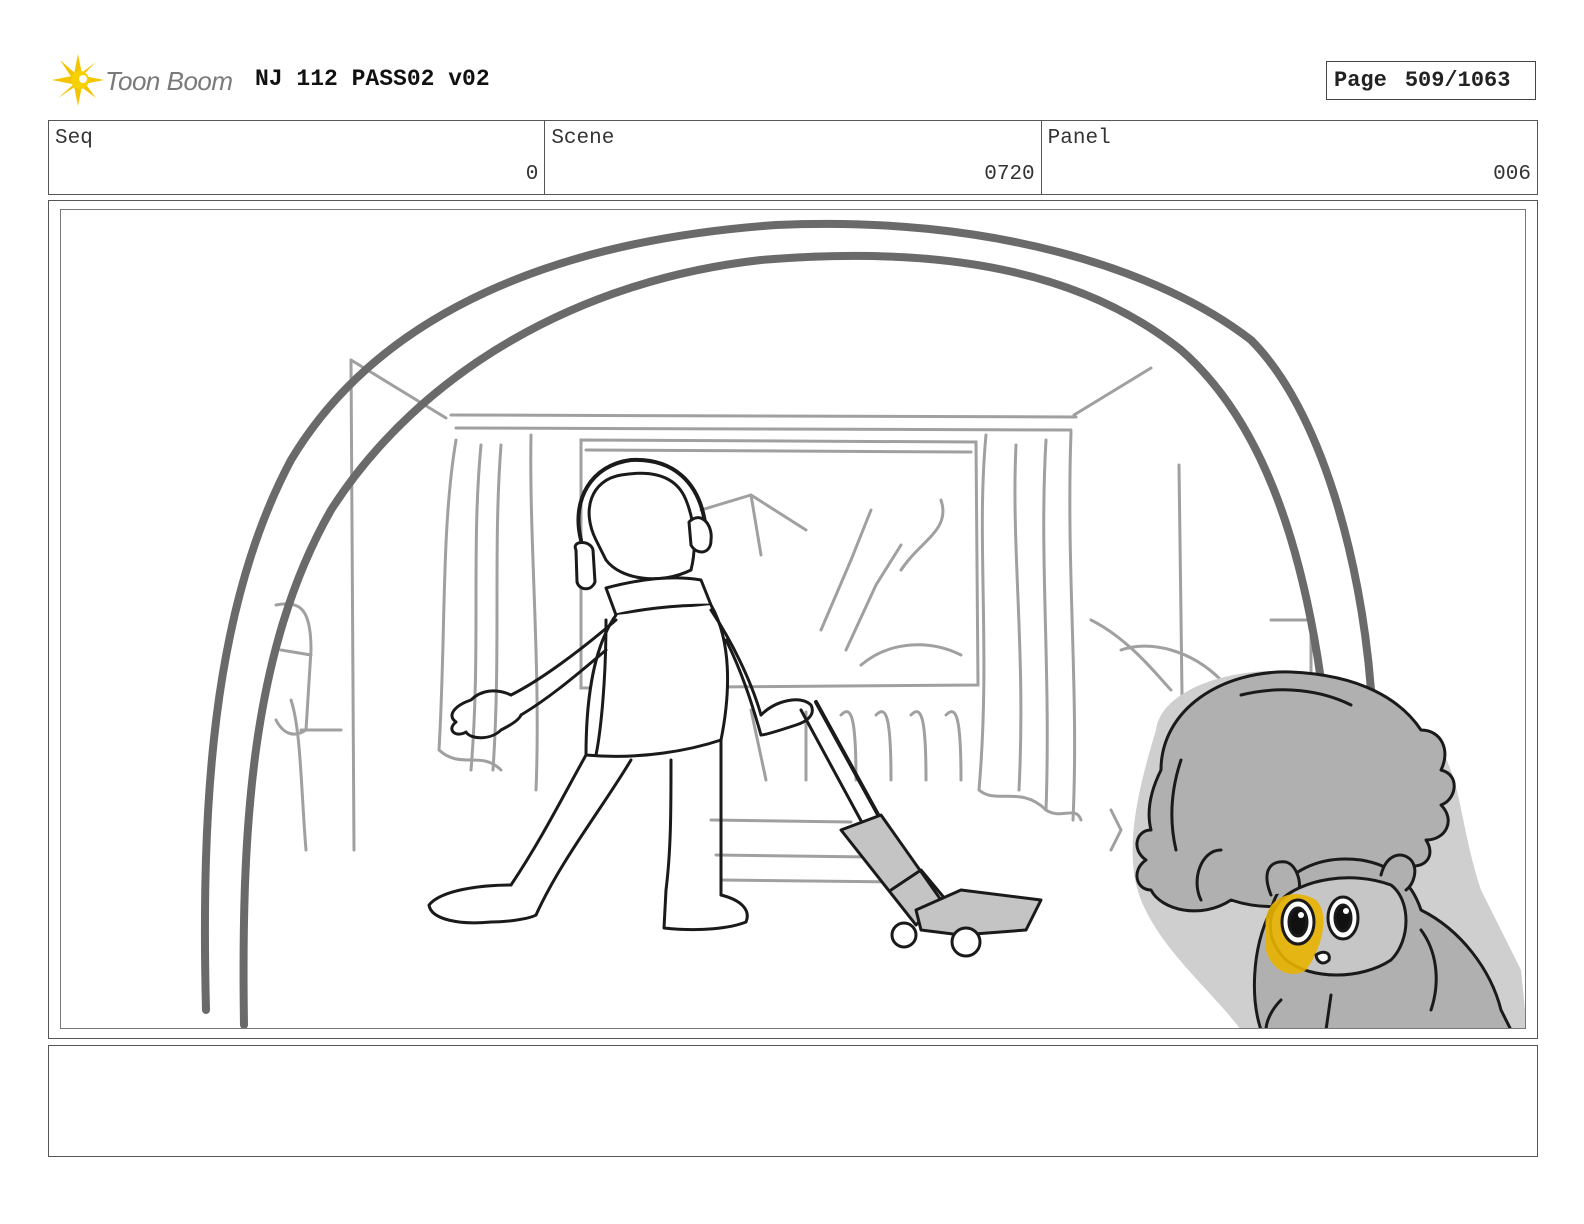 The height and width of the screenshot is (1224, 1584). I want to click on seq-label: Seq, so click(74, 138).